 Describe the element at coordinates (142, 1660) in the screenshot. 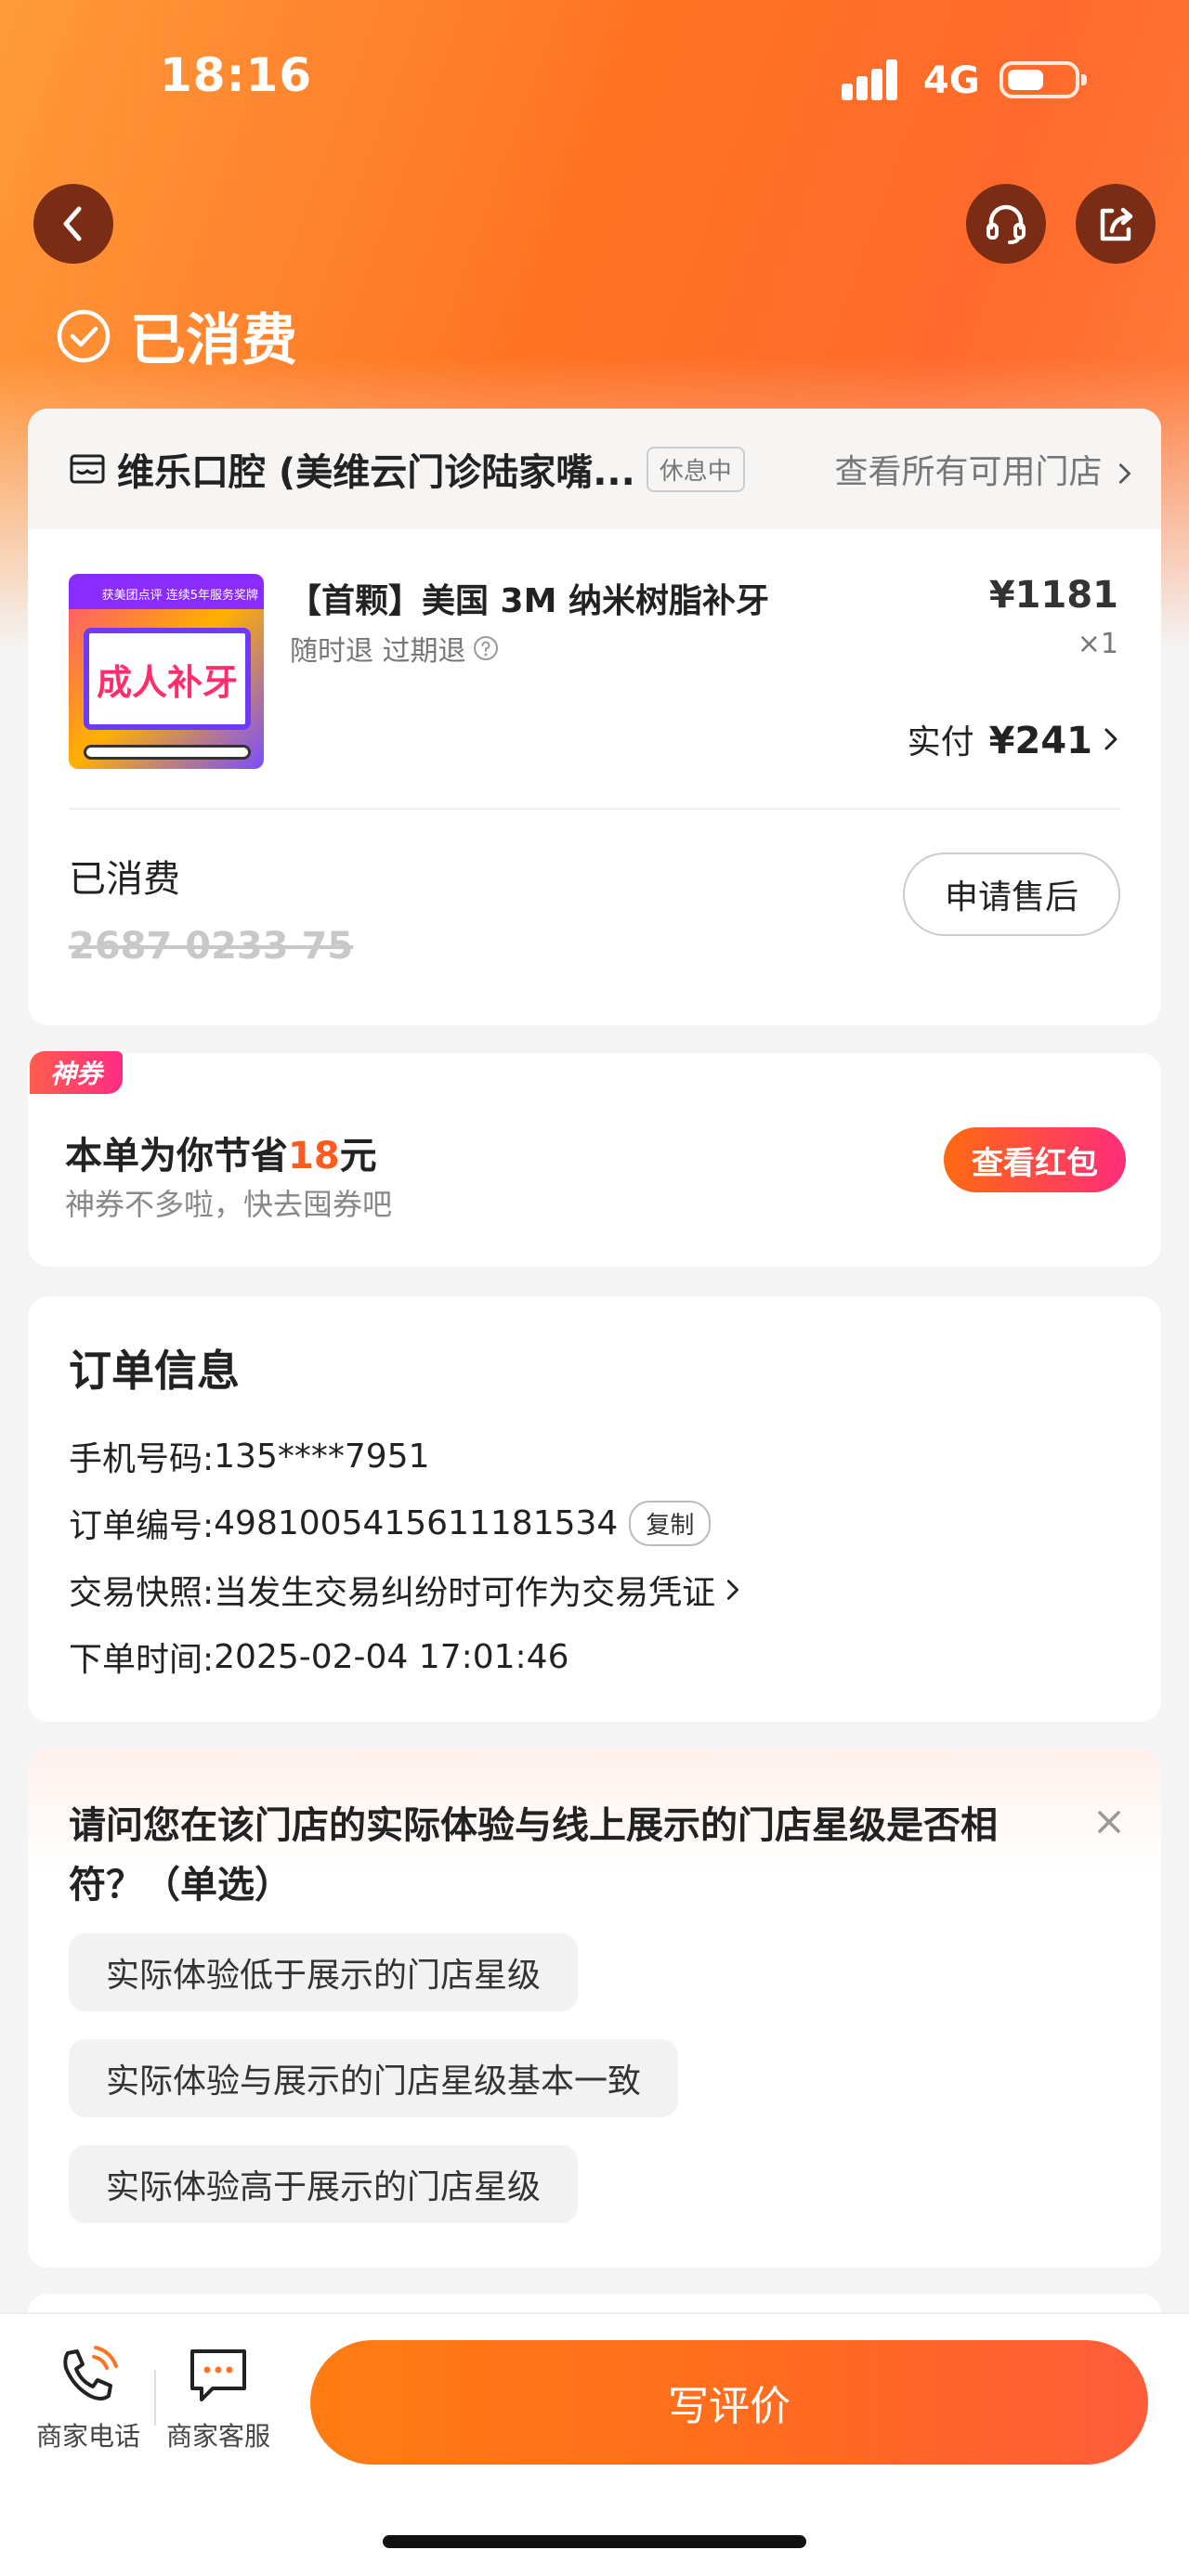

I see `order-time-label: 下单时间:` at that location.